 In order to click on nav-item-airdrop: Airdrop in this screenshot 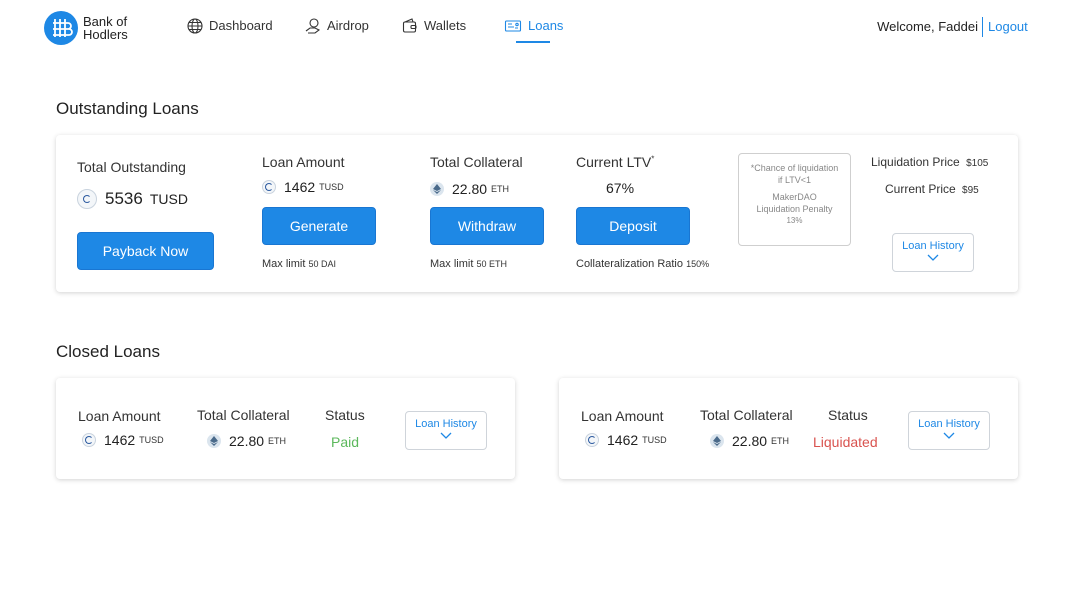, I will do `click(336, 26)`.